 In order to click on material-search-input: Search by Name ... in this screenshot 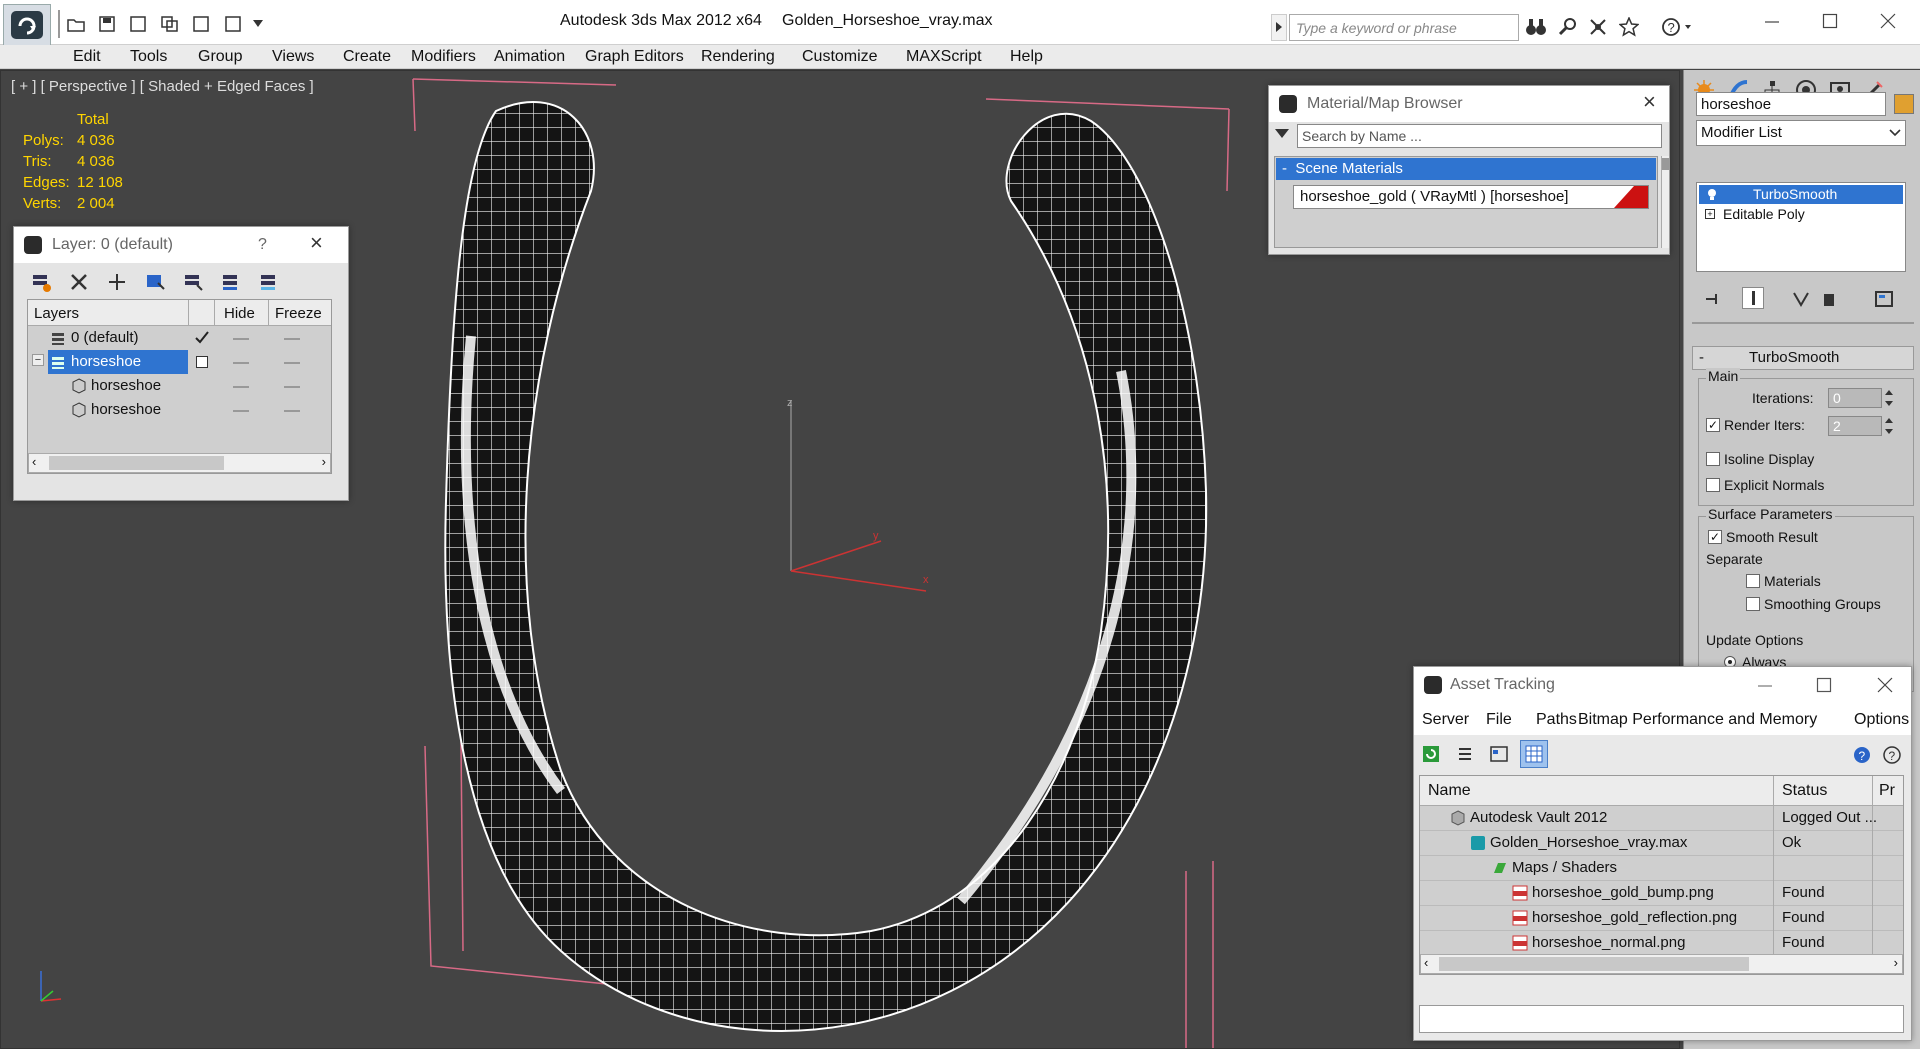, I will do `click(1479, 136)`.